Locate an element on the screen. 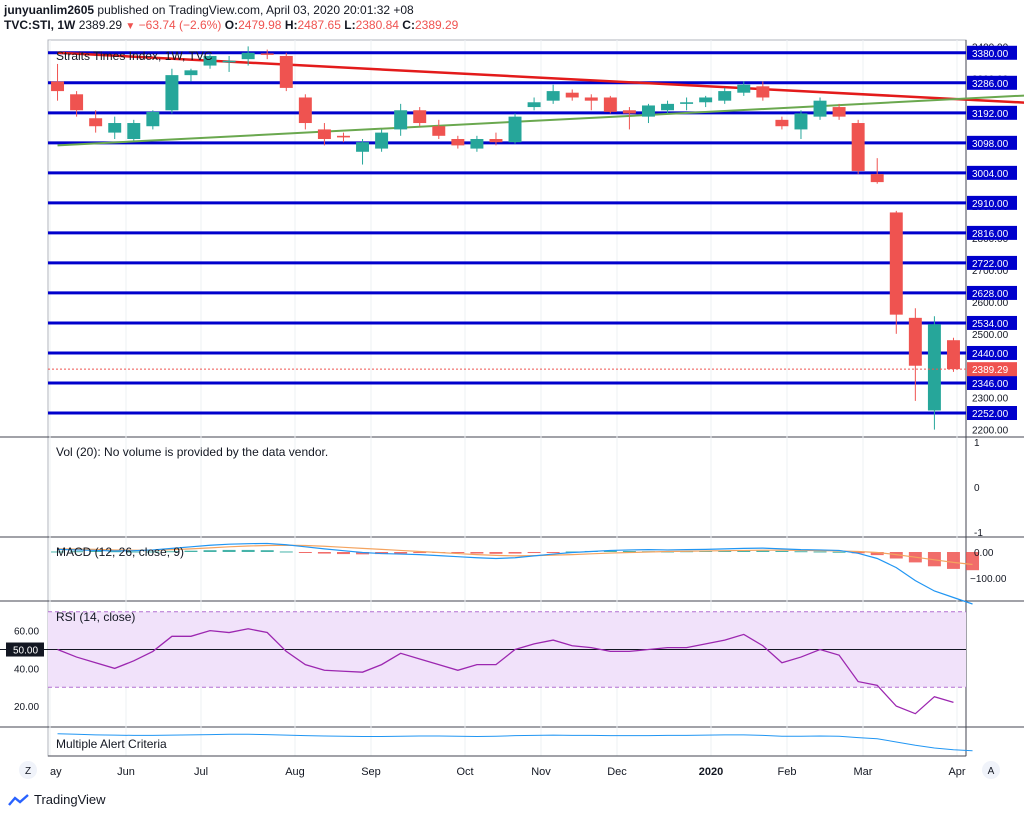  price-tick-label: 2200.00 is located at coordinates (990, 431).